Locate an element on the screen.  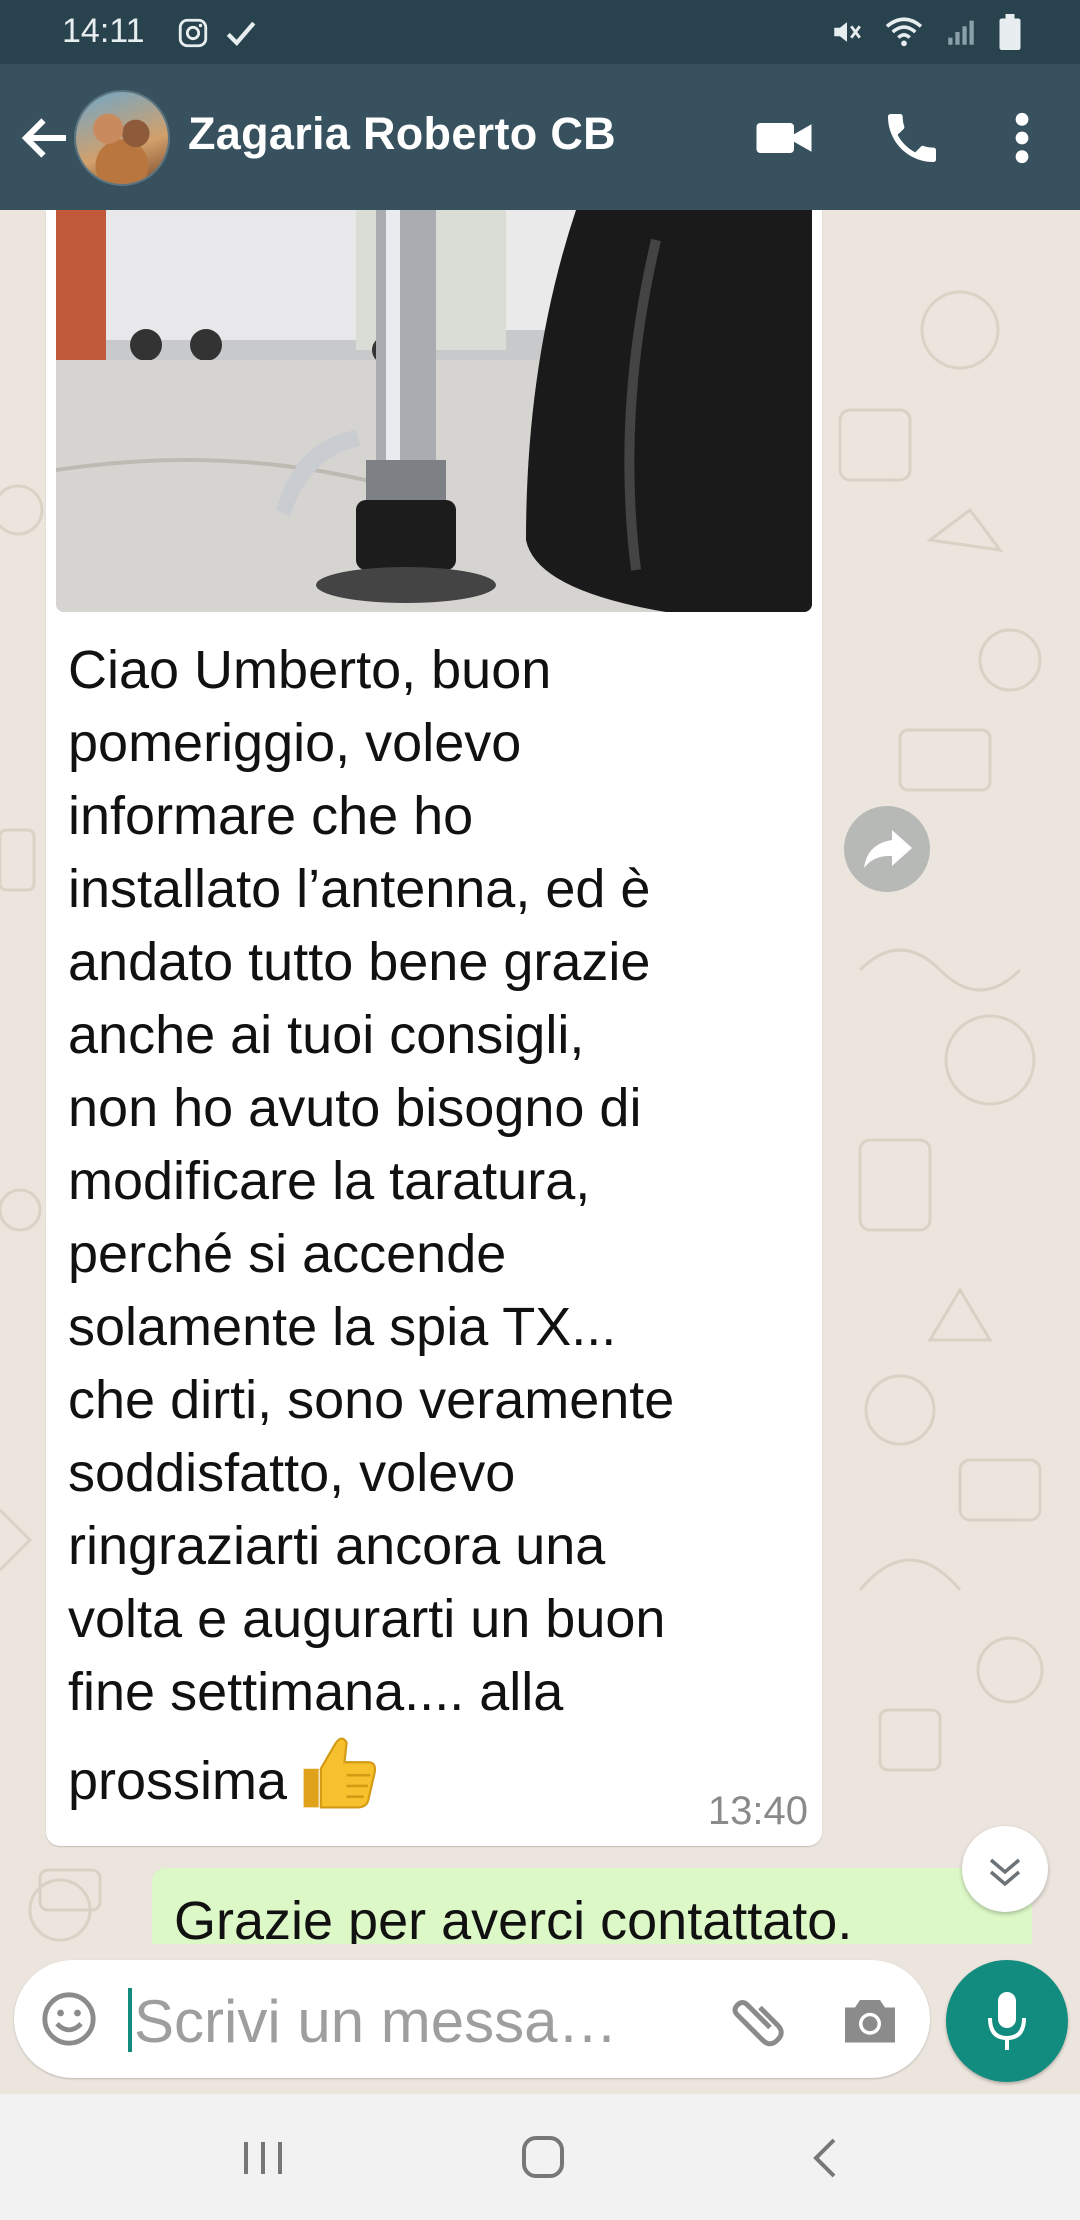
contact-name: Zagaria Roberto CB is located at coordinates (402, 134).